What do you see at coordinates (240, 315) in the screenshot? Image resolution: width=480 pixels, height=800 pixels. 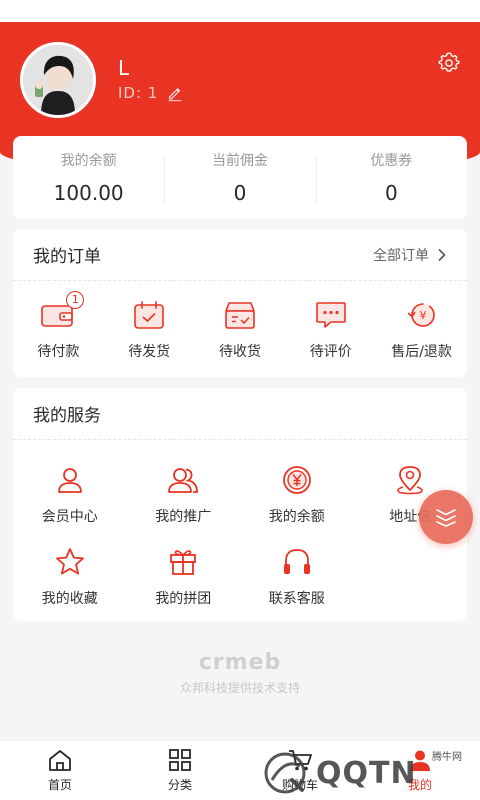 I see `box-icon` at bounding box center [240, 315].